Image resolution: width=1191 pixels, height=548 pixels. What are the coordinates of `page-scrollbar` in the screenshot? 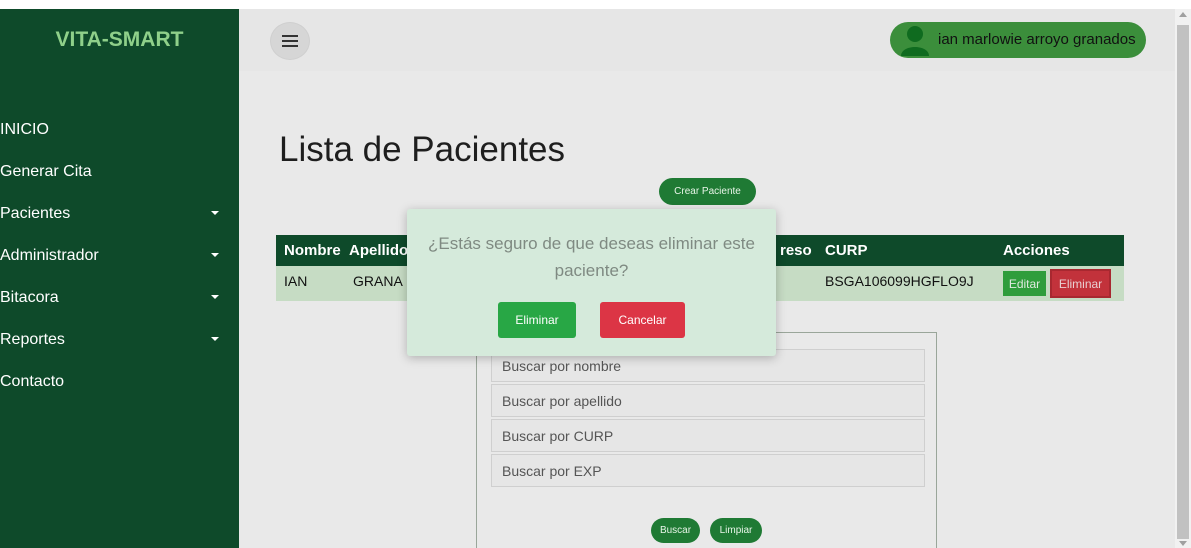 It's located at (1183, 278).